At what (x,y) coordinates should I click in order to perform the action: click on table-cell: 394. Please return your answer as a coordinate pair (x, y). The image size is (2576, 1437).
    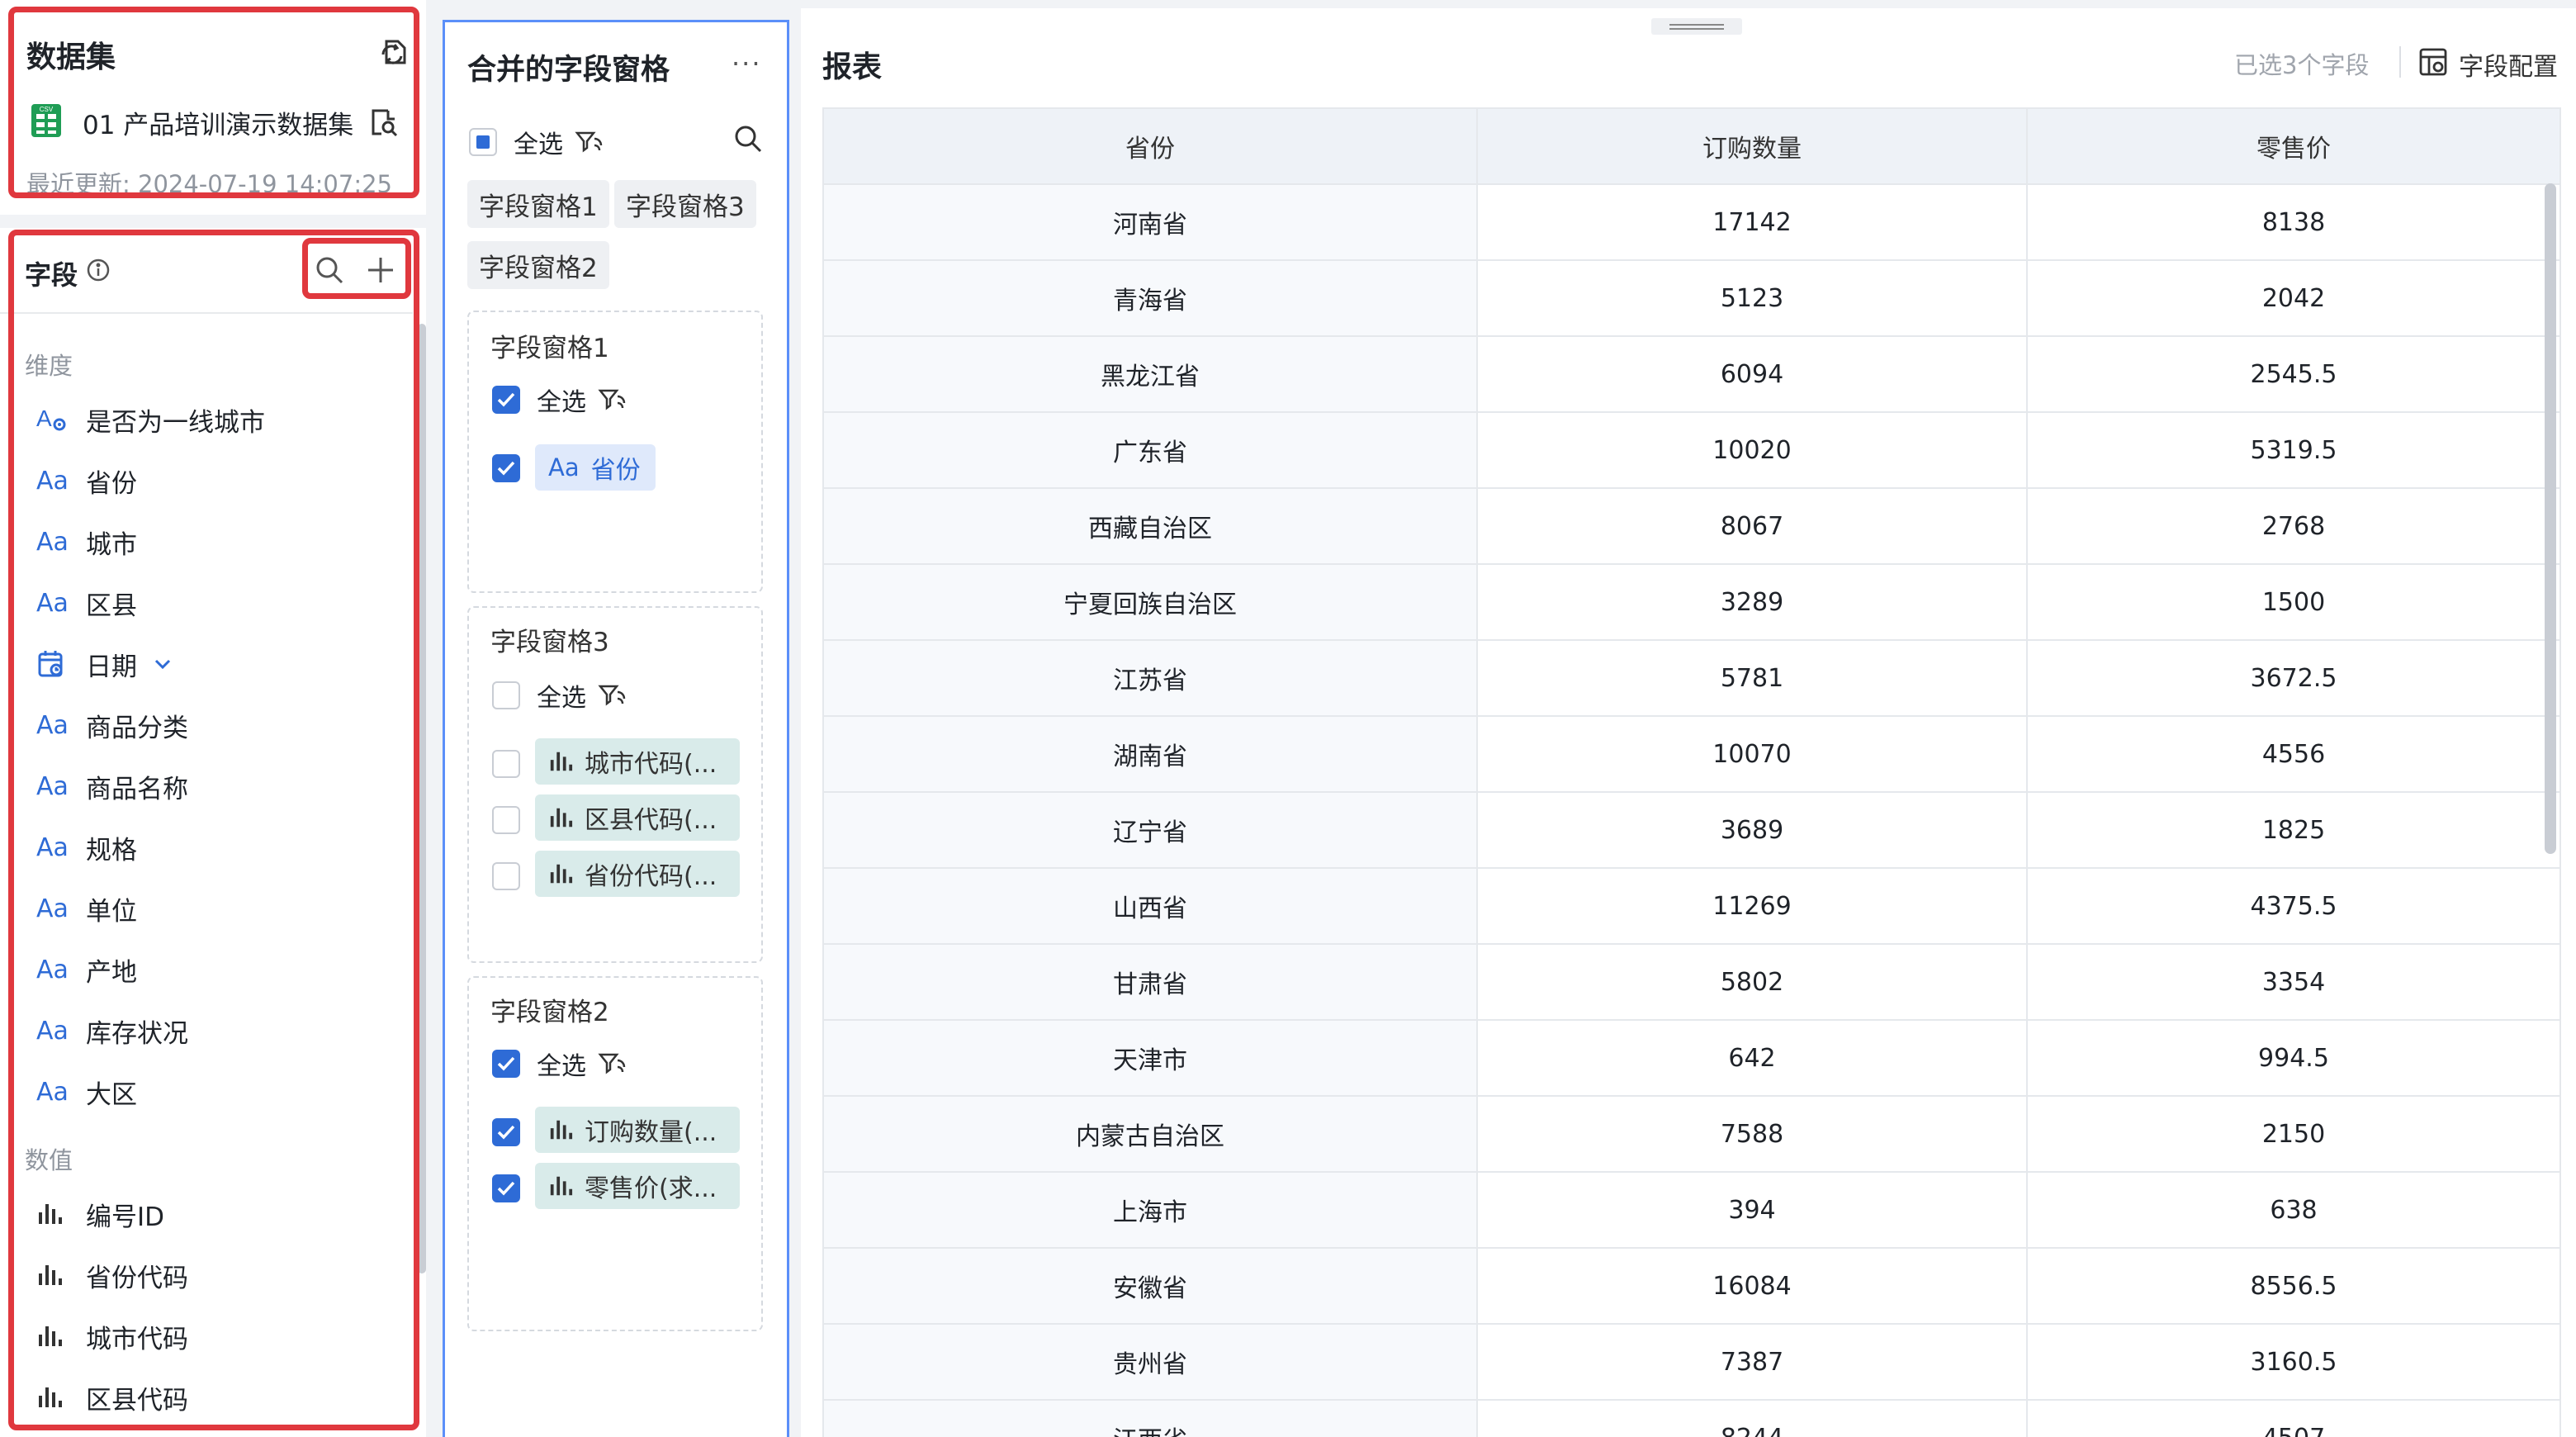
    Looking at the image, I should click on (1752, 1210).